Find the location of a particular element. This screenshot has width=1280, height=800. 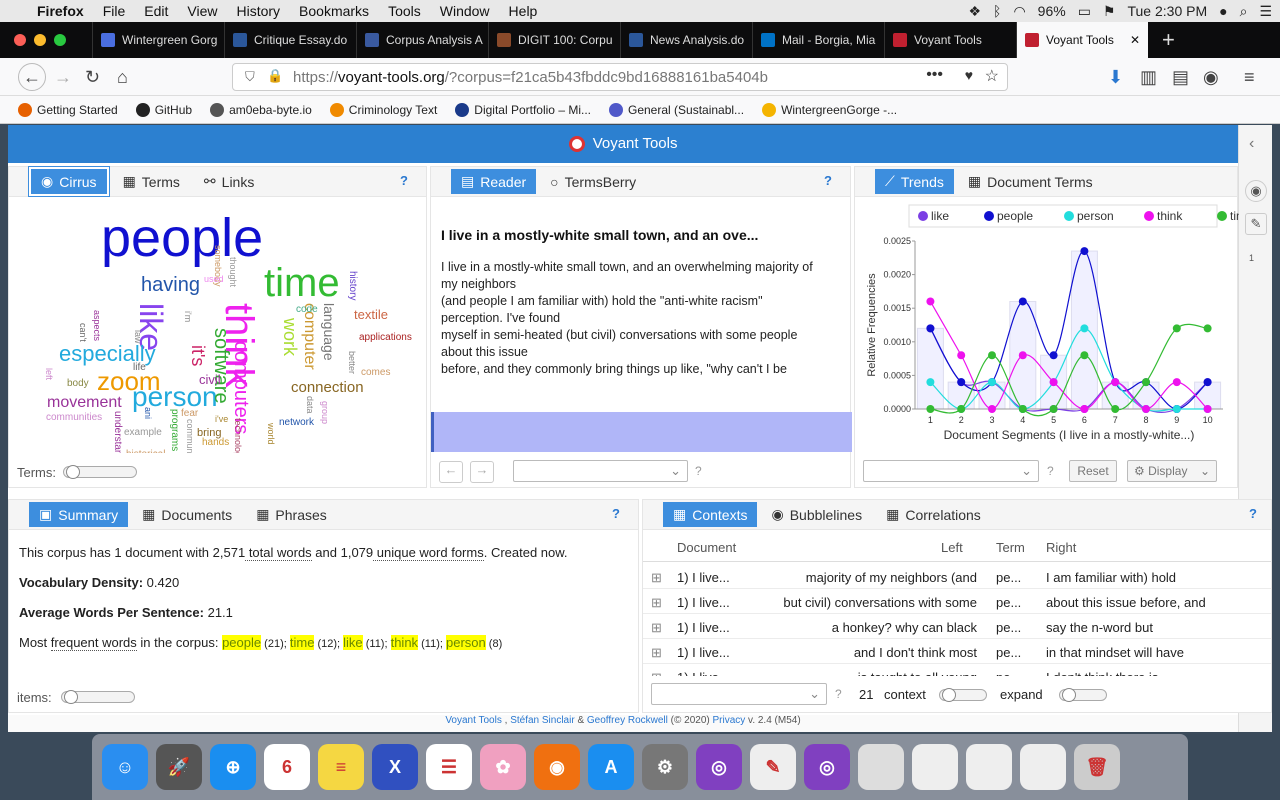

context-slider is located at coordinates (963, 695).